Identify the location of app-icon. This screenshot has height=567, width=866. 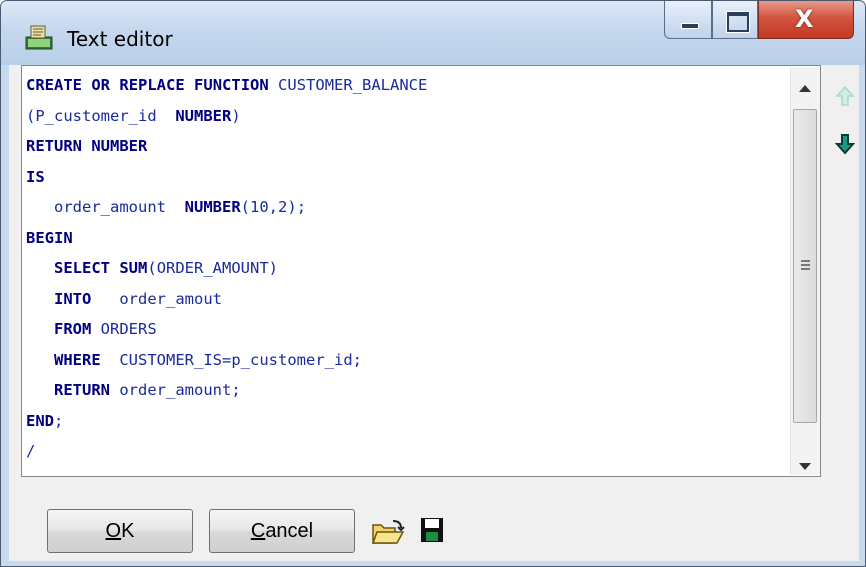
(39, 37).